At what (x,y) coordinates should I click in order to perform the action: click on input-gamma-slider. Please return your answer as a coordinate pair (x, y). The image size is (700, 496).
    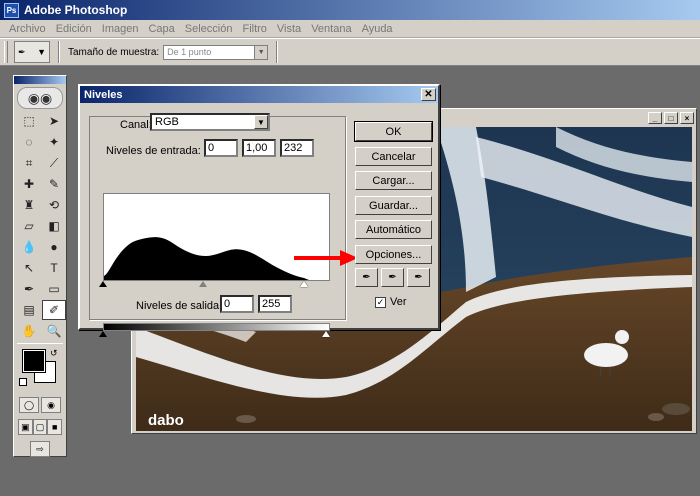
    Looking at the image, I should click on (203, 284).